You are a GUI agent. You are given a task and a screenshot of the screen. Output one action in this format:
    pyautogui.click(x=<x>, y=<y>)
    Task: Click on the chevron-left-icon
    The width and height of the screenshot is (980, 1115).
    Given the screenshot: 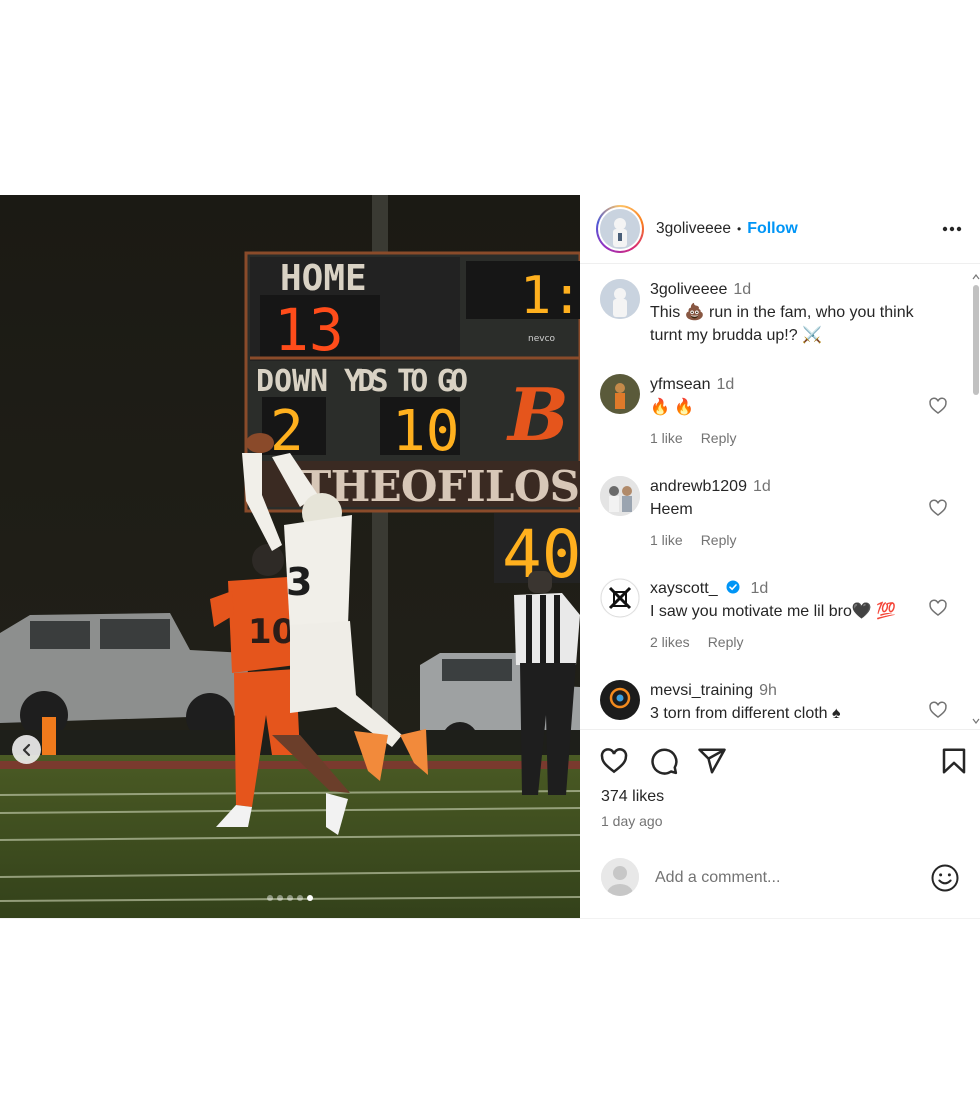 What is the action you would take?
    pyautogui.click(x=26, y=749)
    